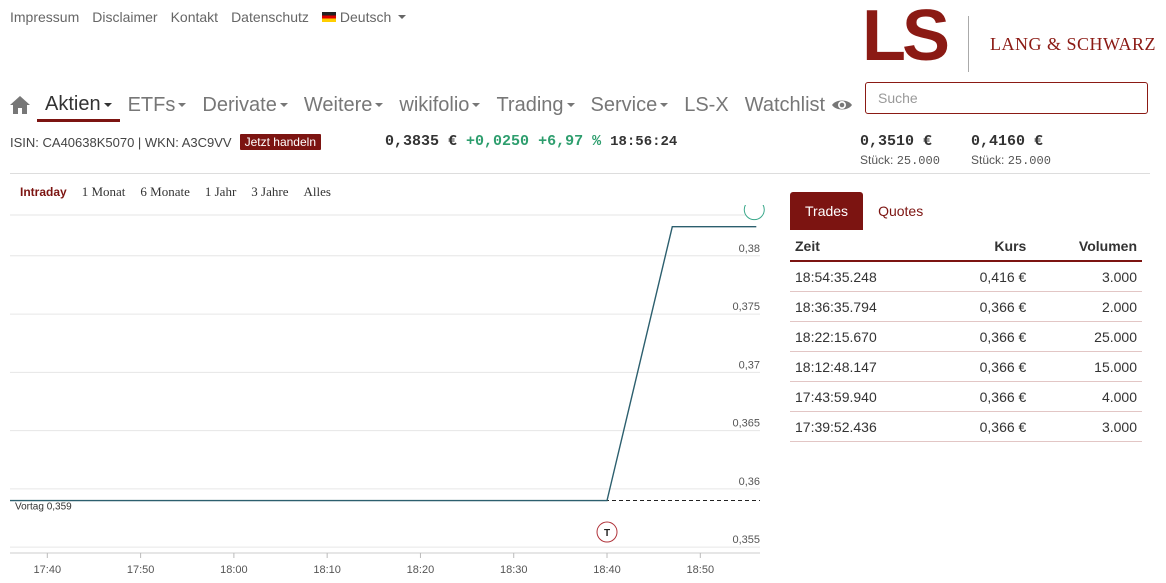 Image resolution: width=1166 pixels, height=583 pixels. Describe the element at coordinates (43, 507) in the screenshot. I see `previous-close-label: Vortag 0,359` at that location.